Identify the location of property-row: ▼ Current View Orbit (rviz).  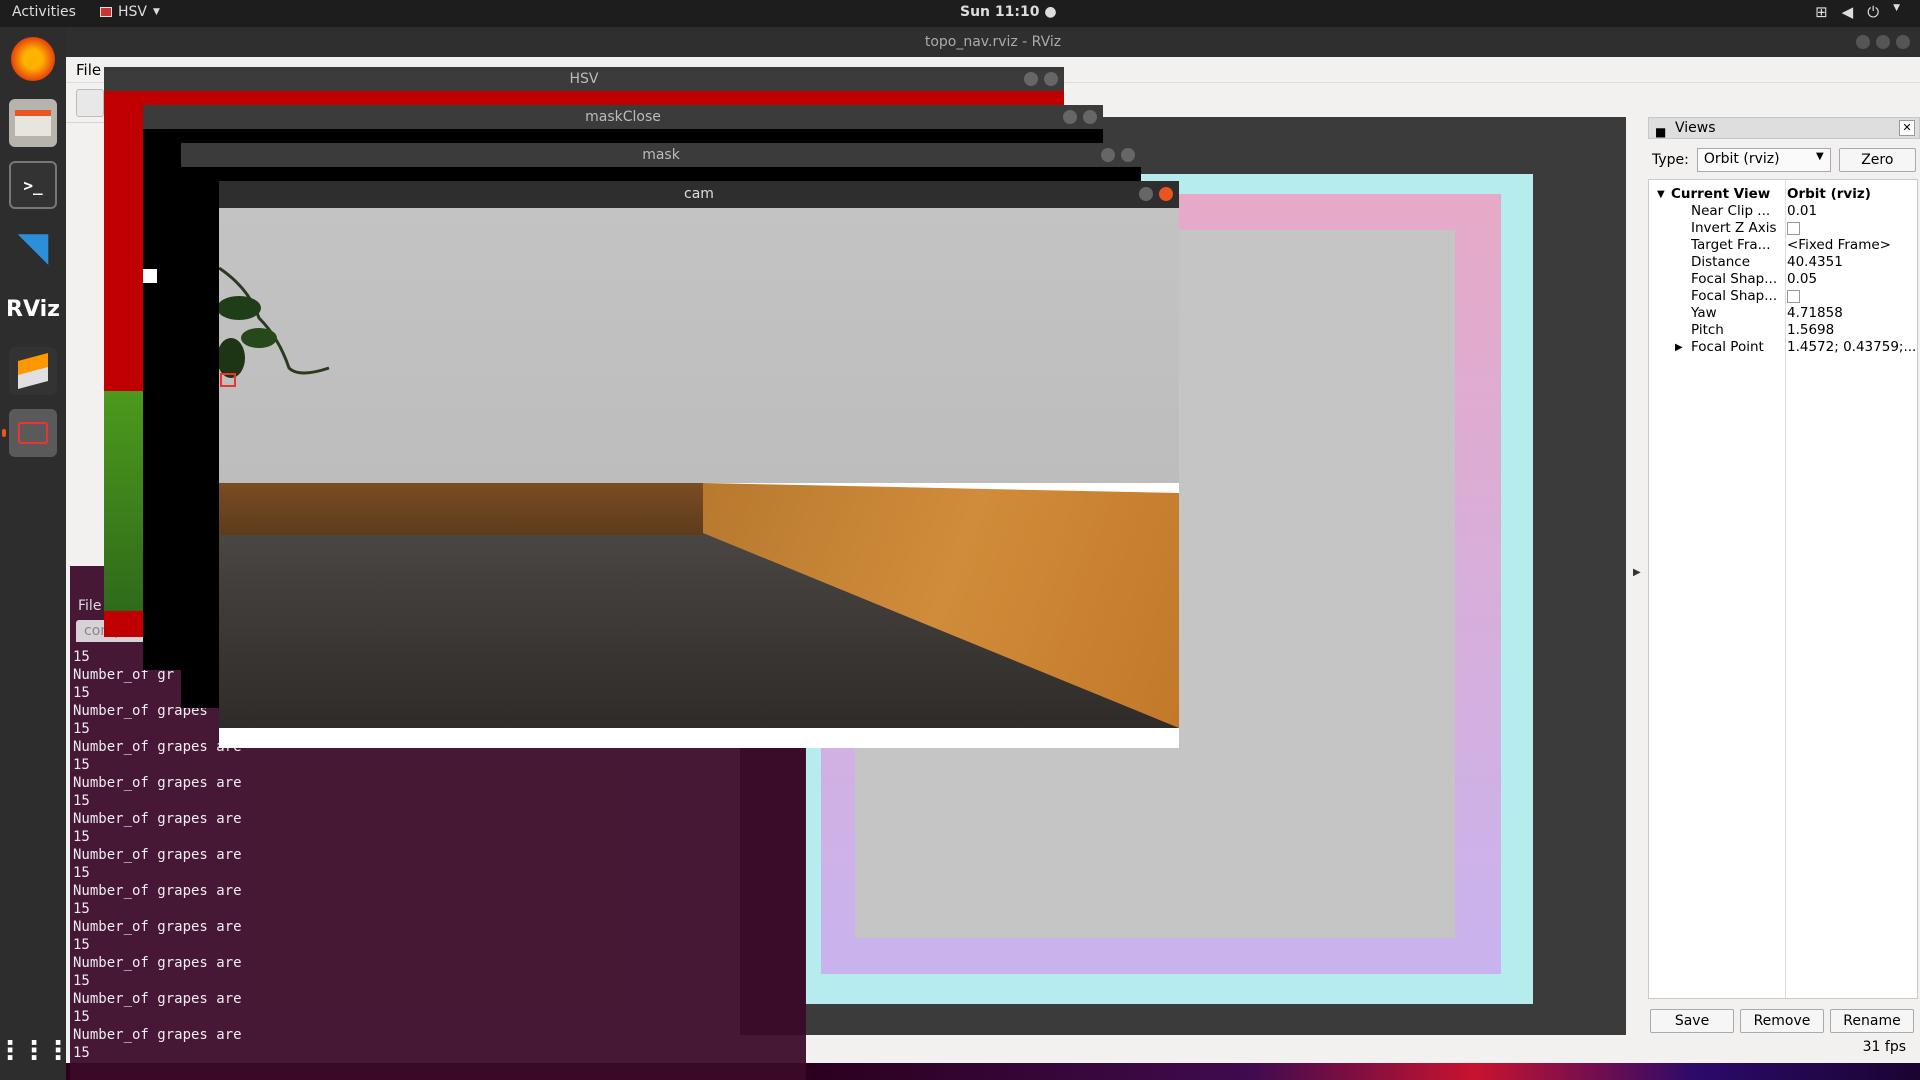
(1783, 194).